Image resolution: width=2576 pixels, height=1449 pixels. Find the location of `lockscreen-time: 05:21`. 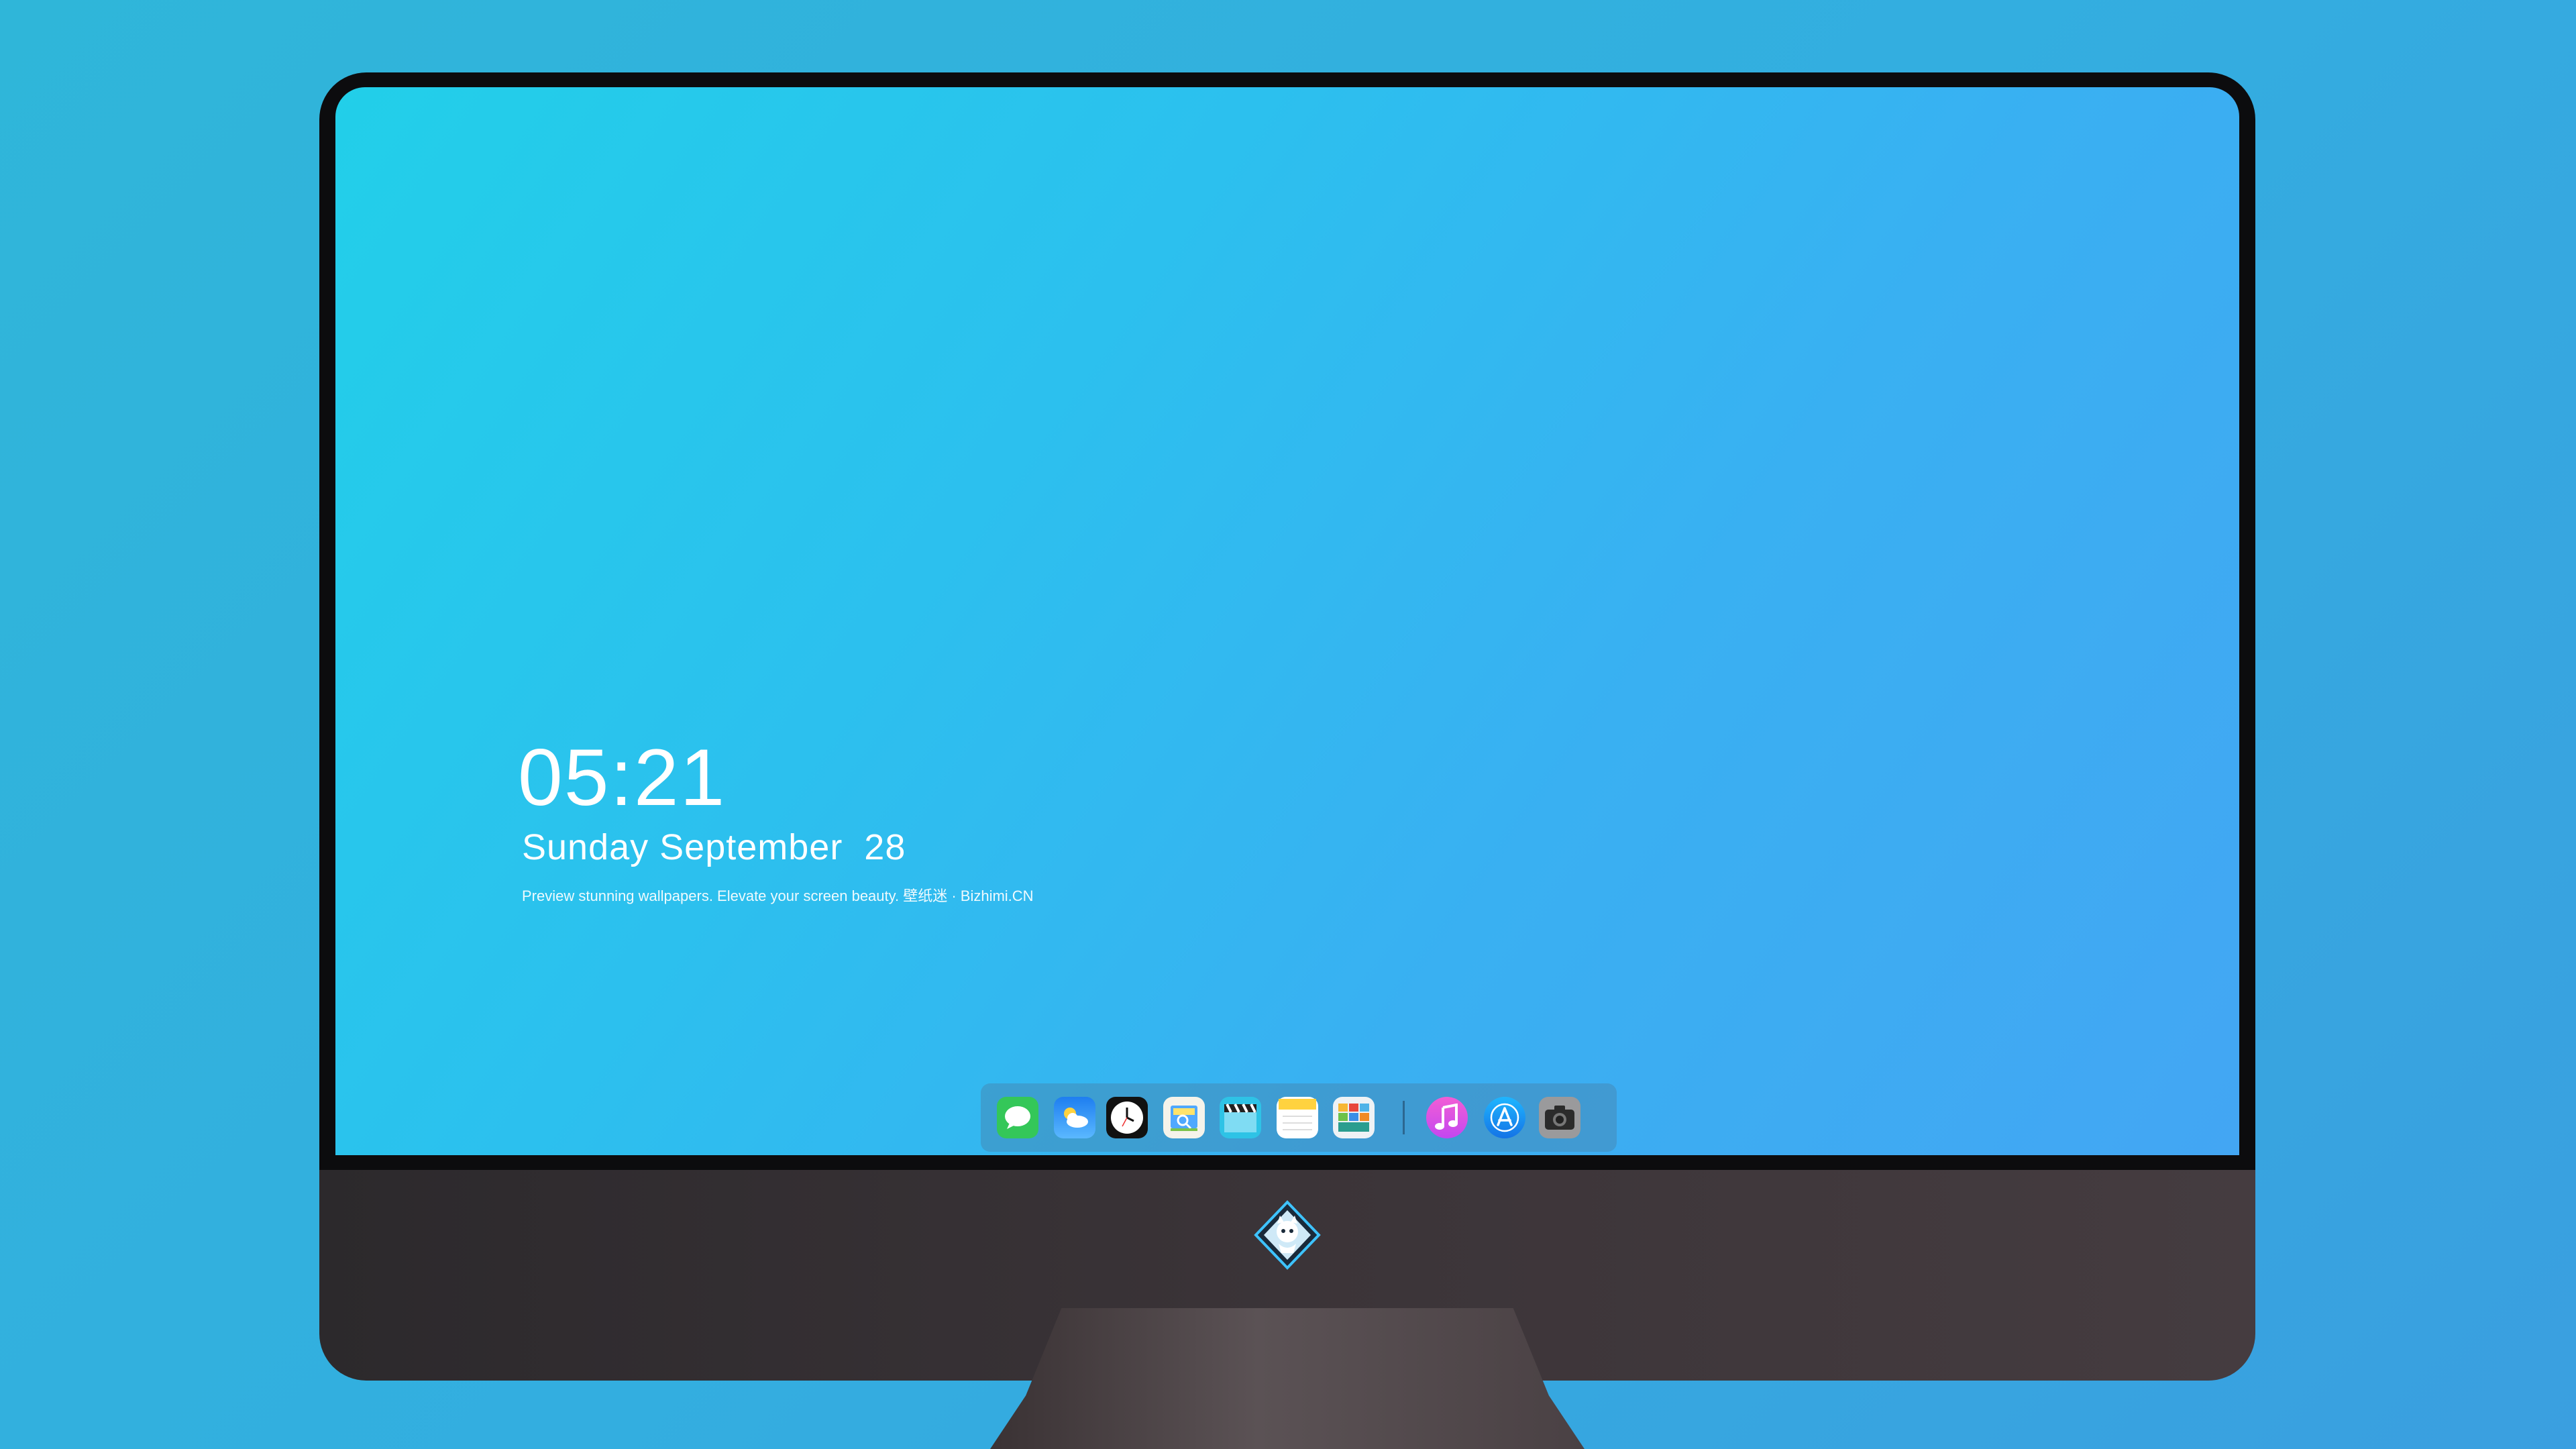

lockscreen-time: 05:21 is located at coordinates (622, 777).